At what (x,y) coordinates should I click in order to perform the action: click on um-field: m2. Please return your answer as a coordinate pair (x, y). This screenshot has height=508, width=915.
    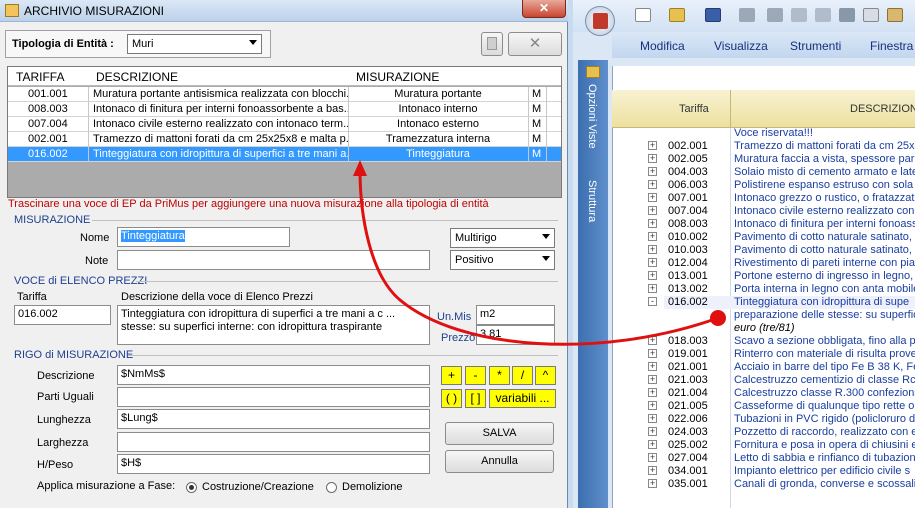
    Looking at the image, I should click on (515, 315).